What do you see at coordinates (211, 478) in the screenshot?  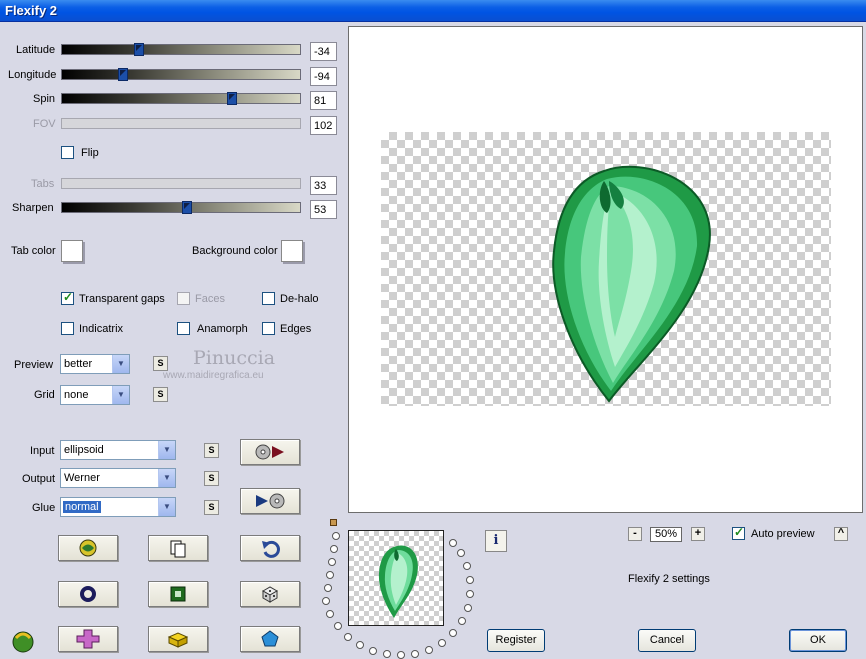 I see `output-s-button: S` at bounding box center [211, 478].